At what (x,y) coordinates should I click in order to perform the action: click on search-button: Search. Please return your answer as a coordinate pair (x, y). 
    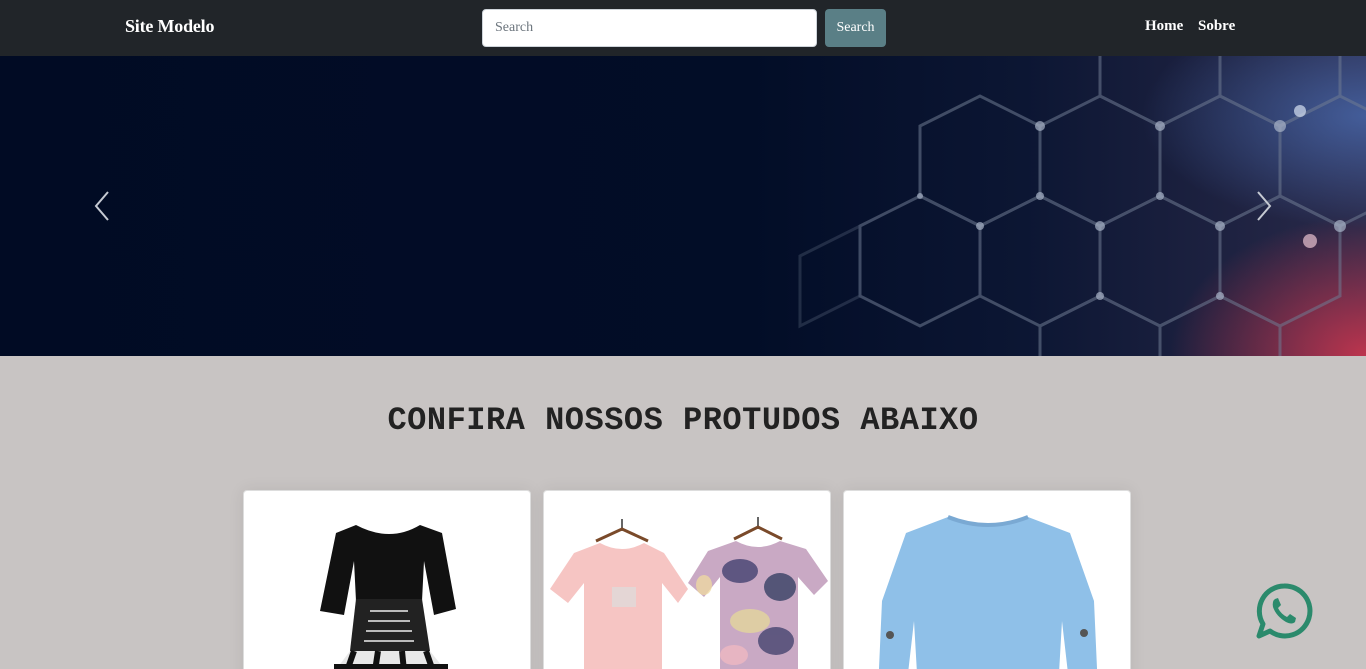
    Looking at the image, I should click on (855, 28).